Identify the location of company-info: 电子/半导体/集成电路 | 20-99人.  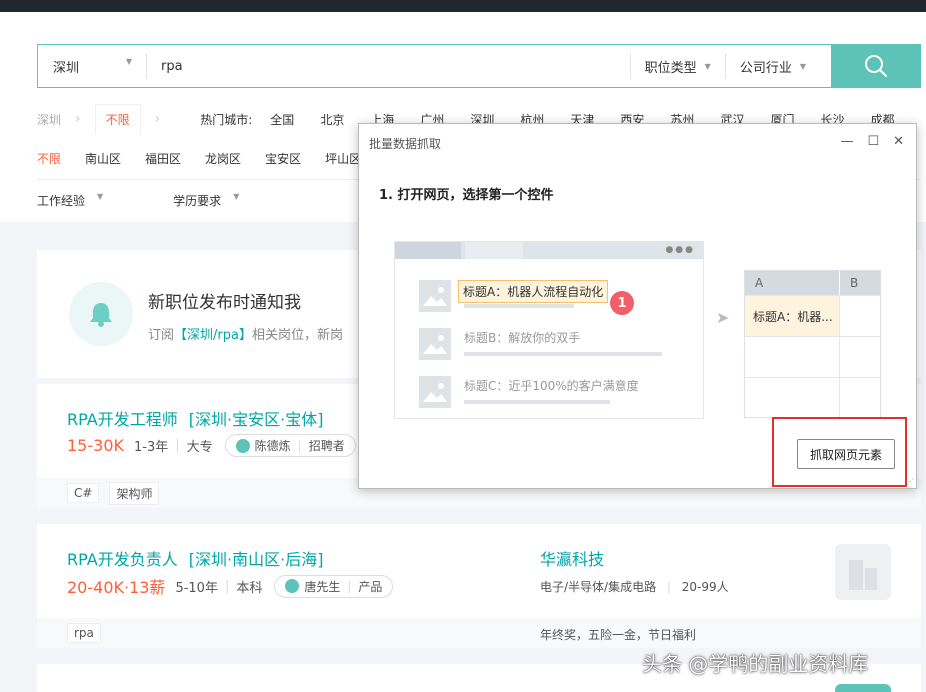
(634, 586).